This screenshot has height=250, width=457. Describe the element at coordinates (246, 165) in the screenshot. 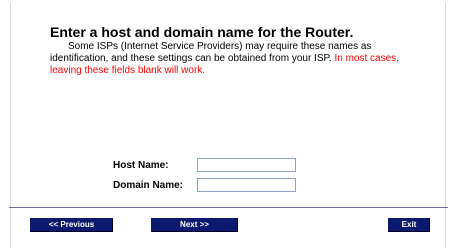

I see `host-name-input` at that location.